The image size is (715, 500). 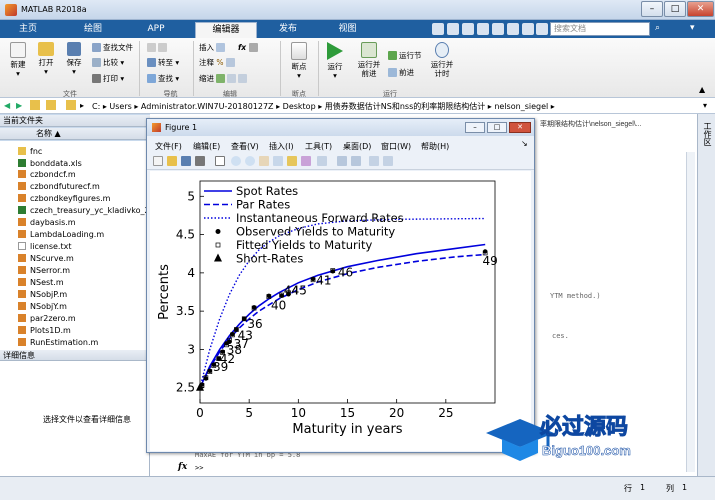 What do you see at coordinates (59, 186) in the screenshot?
I see `list-item: czbondfuturecf.m` at bounding box center [59, 186].